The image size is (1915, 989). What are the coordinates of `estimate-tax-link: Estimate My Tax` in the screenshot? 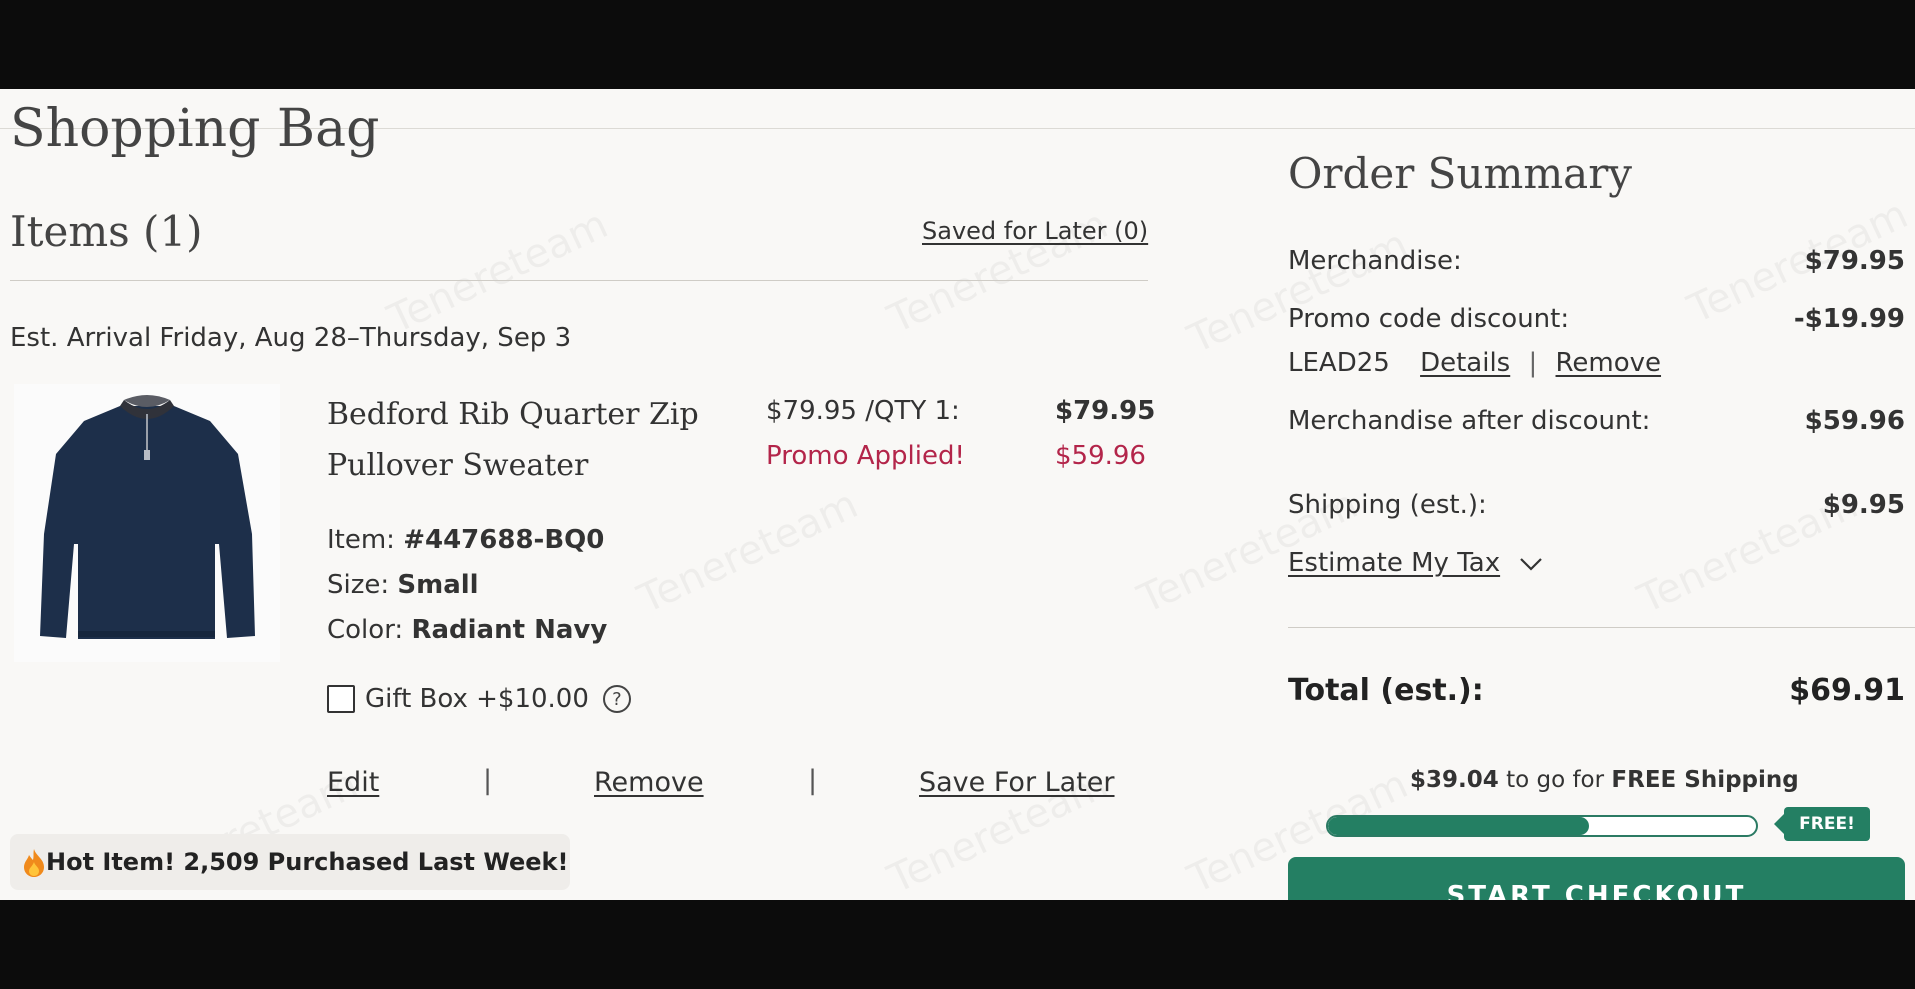 It's located at (1394, 563).